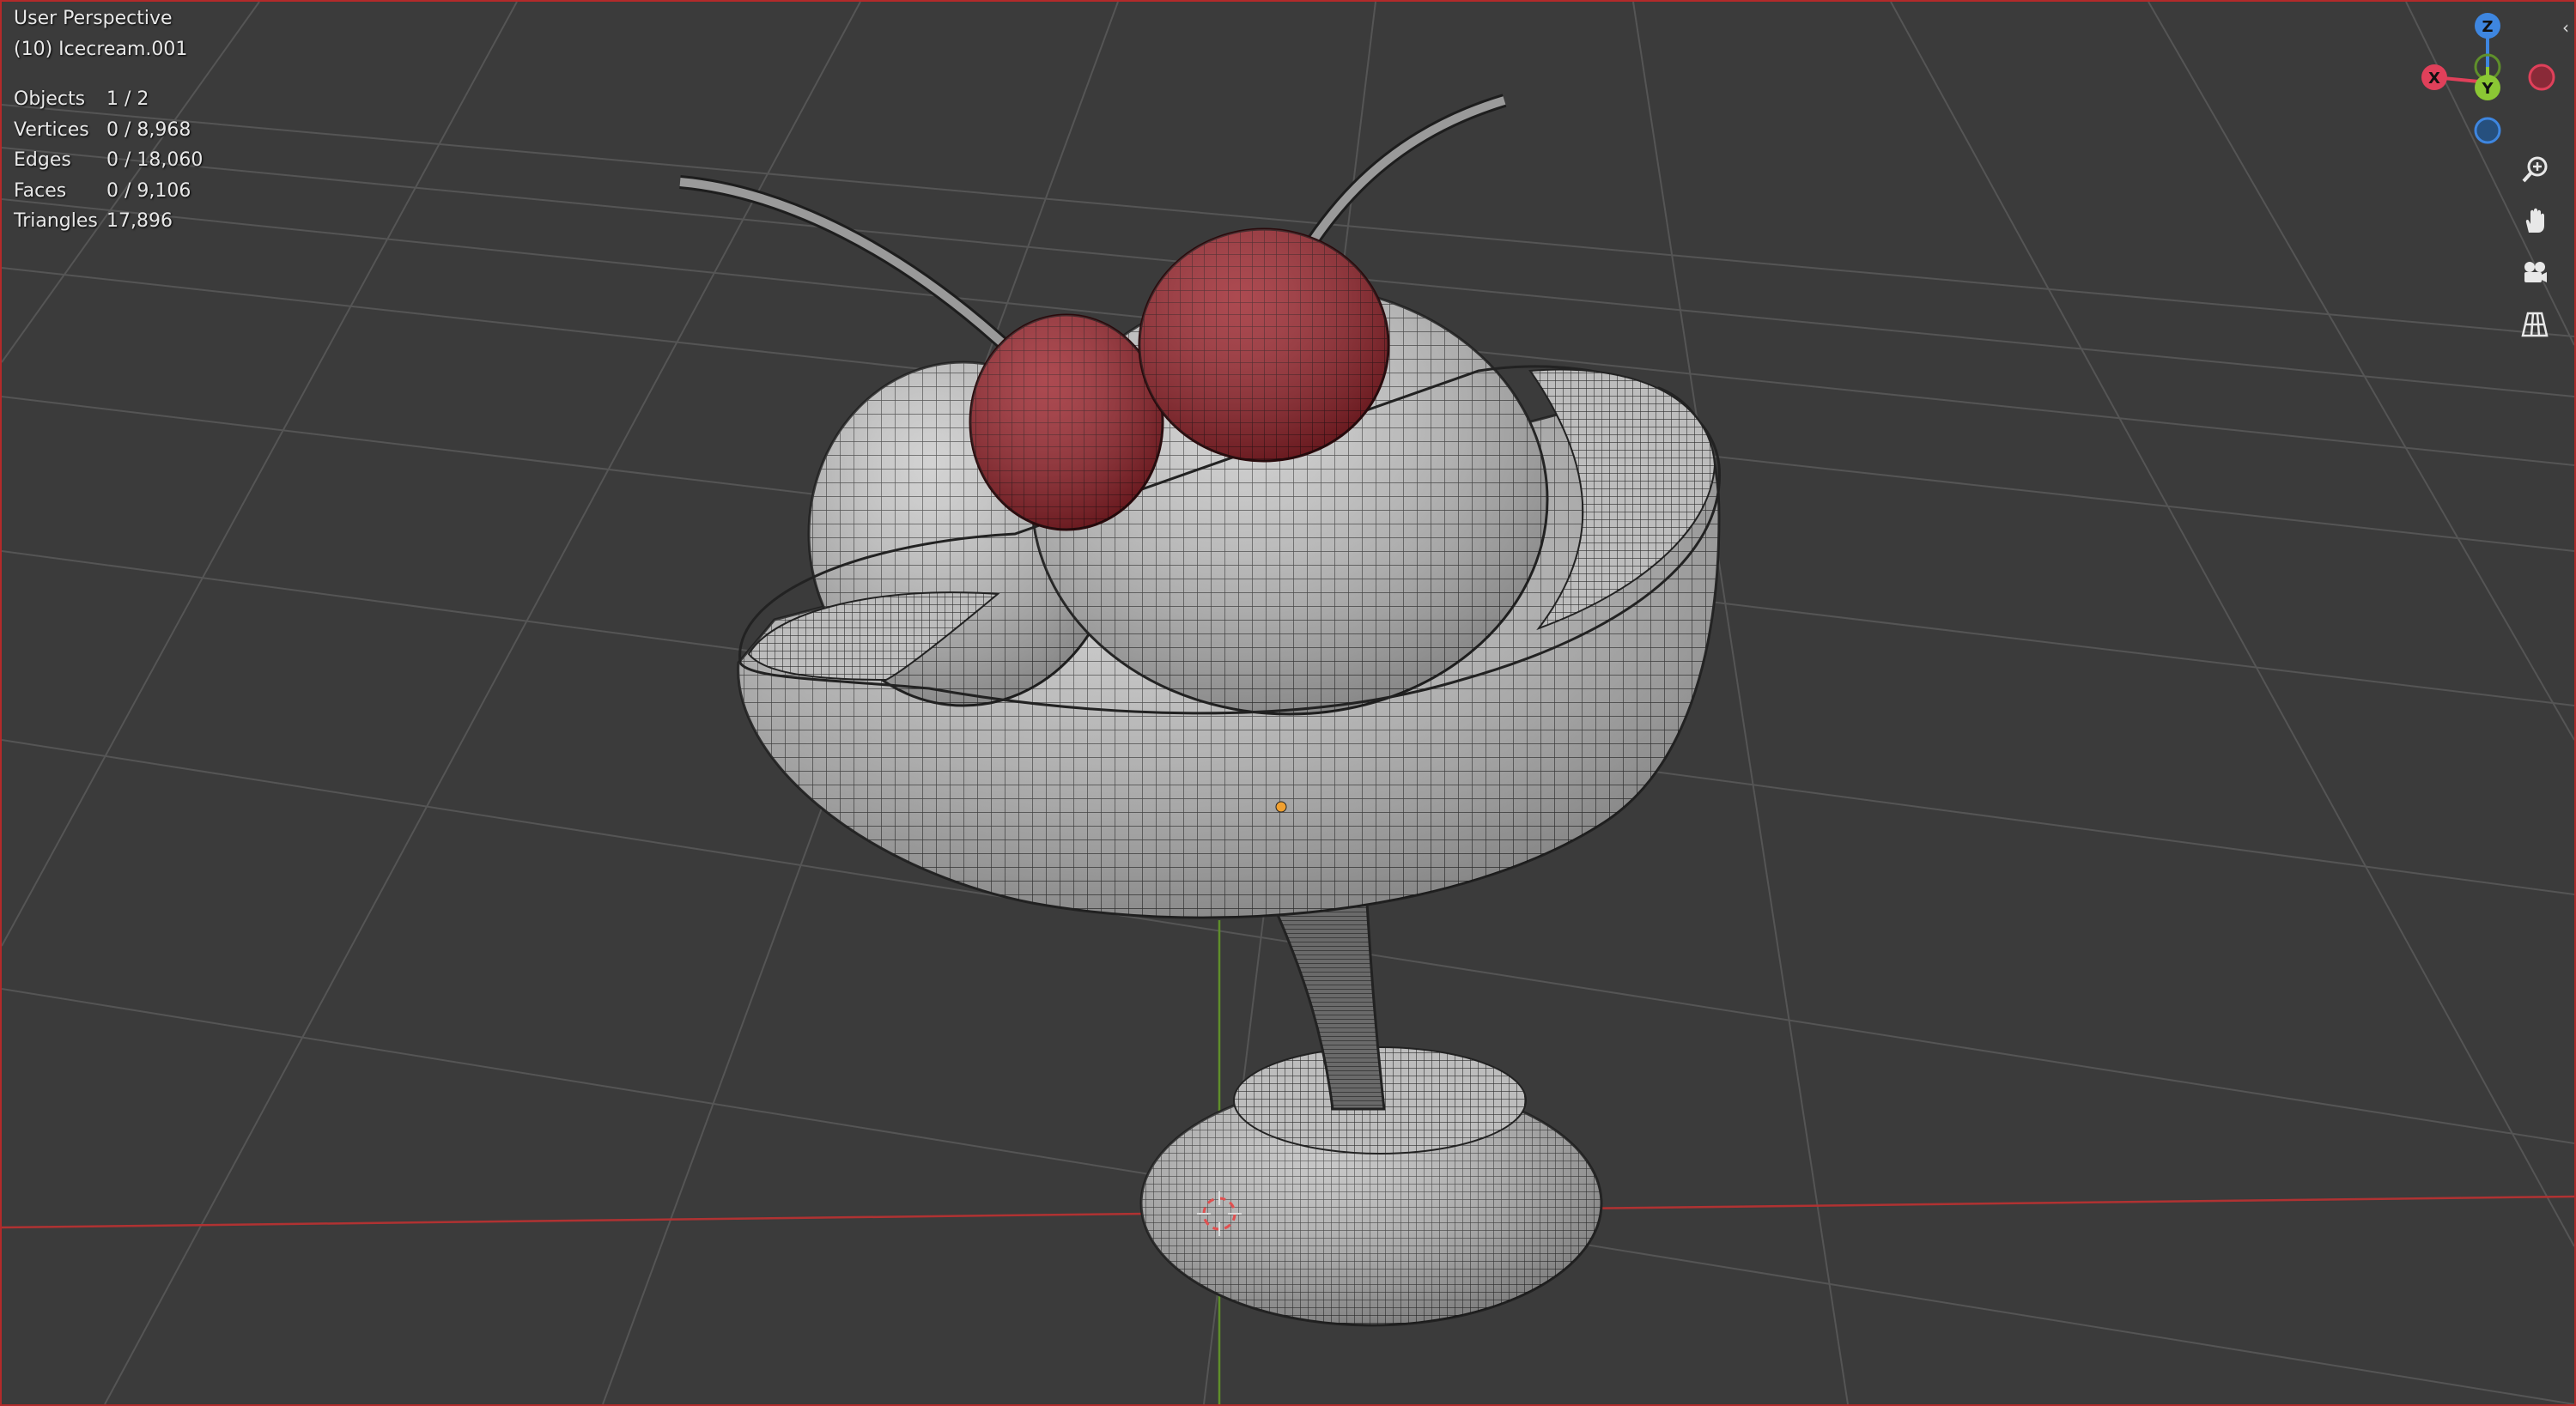 The width and height of the screenshot is (2576, 1406). Describe the element at coordinates (2535, 170) in the screenshot. I see `zoom-icon` at that location.